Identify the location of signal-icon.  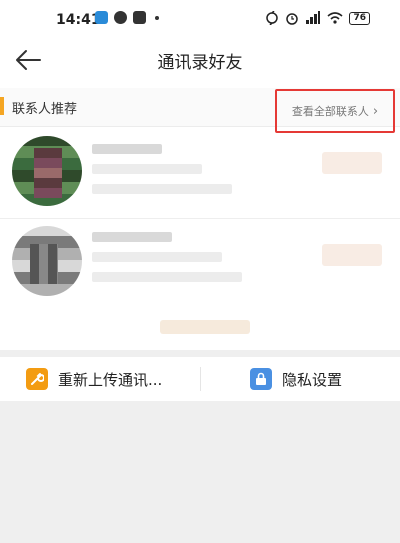
(313, 17).